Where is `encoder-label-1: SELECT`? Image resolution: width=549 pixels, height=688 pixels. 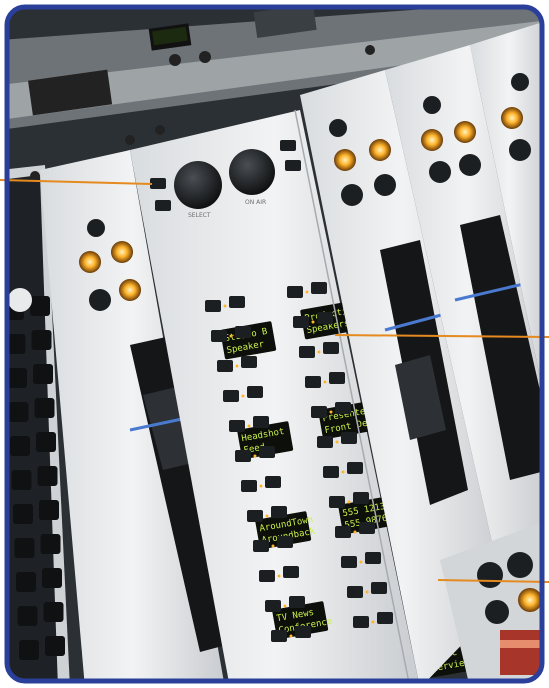
encoder-label-1: SELECT is located at coordinates (199, 215).